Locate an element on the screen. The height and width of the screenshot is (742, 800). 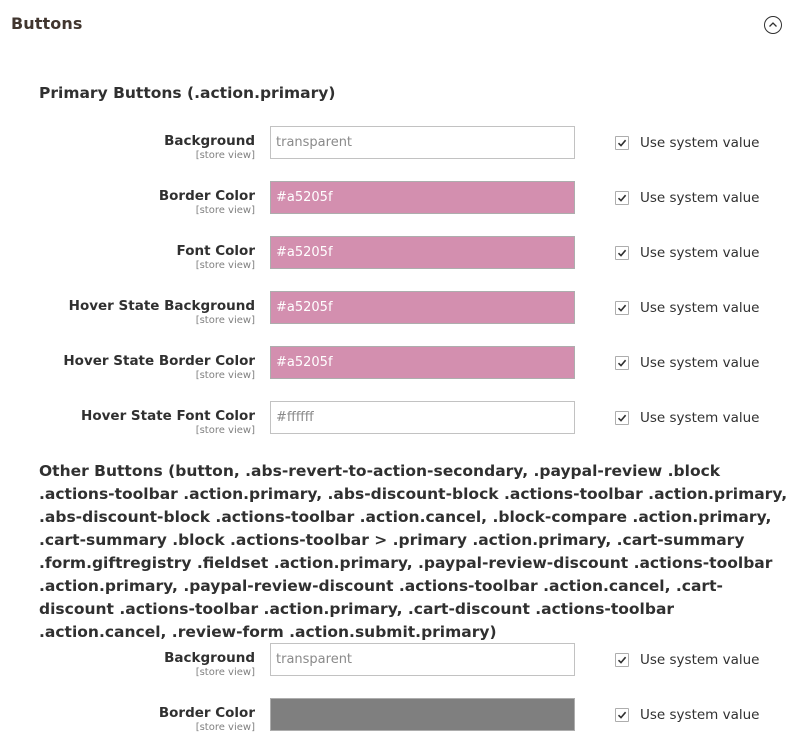
section-header: Buttons is located at coordinates (400, 25).